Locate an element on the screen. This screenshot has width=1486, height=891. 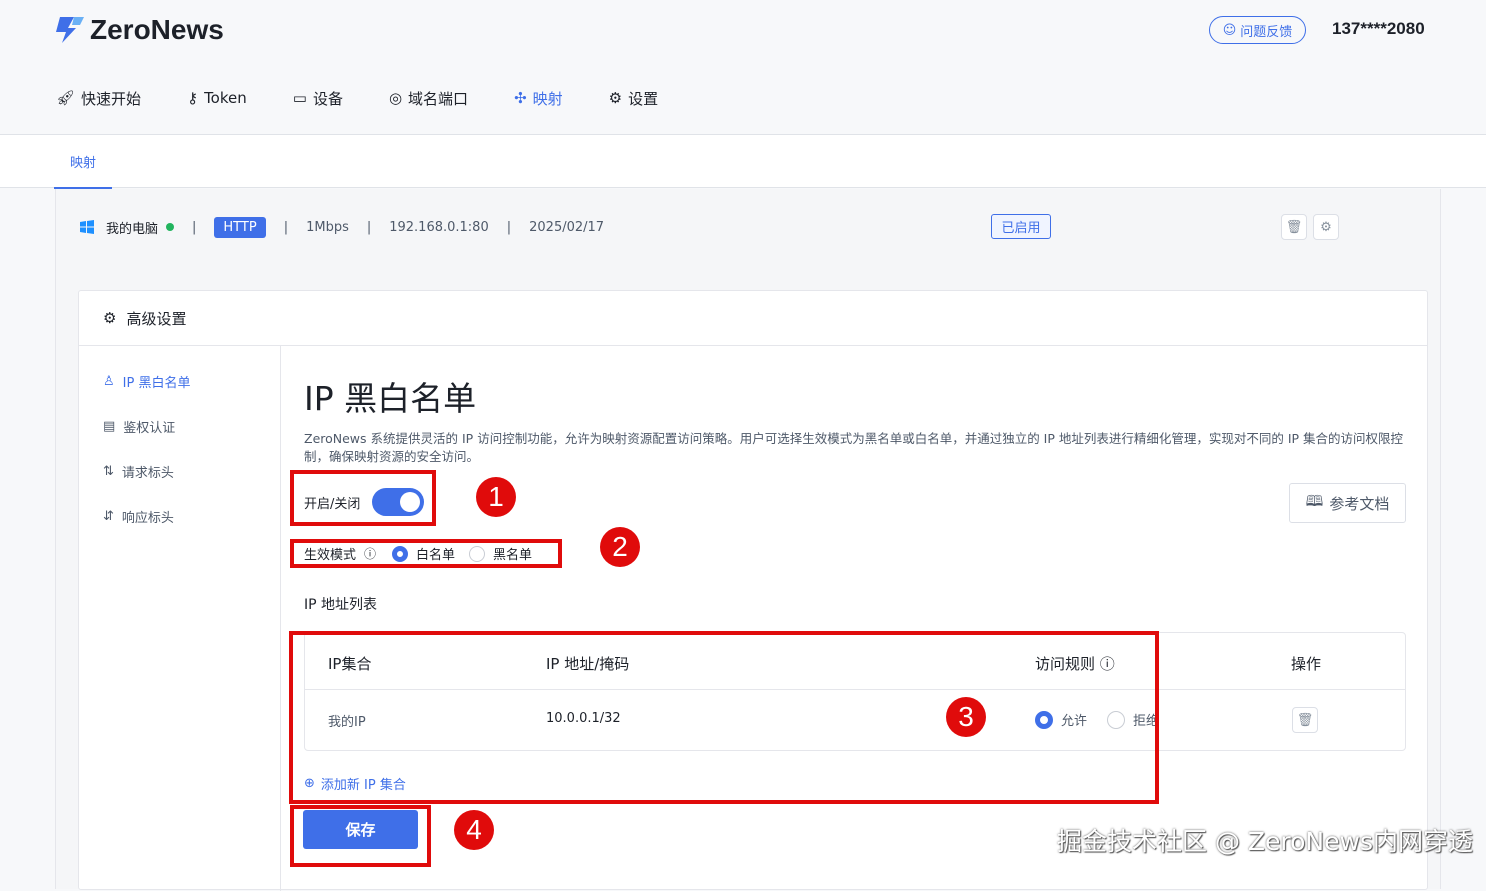
page-title: IP 黑白名单 is located at coordinates (390, 398).